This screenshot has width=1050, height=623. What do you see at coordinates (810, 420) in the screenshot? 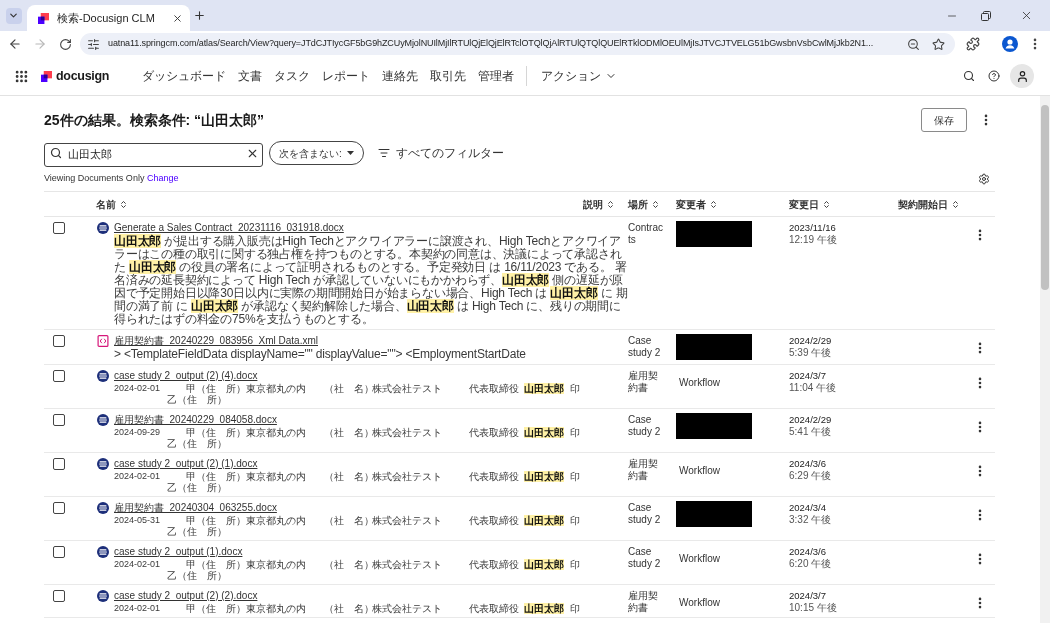
I see `modified-date: 2024/2/29` at bounding box center [810, 420].